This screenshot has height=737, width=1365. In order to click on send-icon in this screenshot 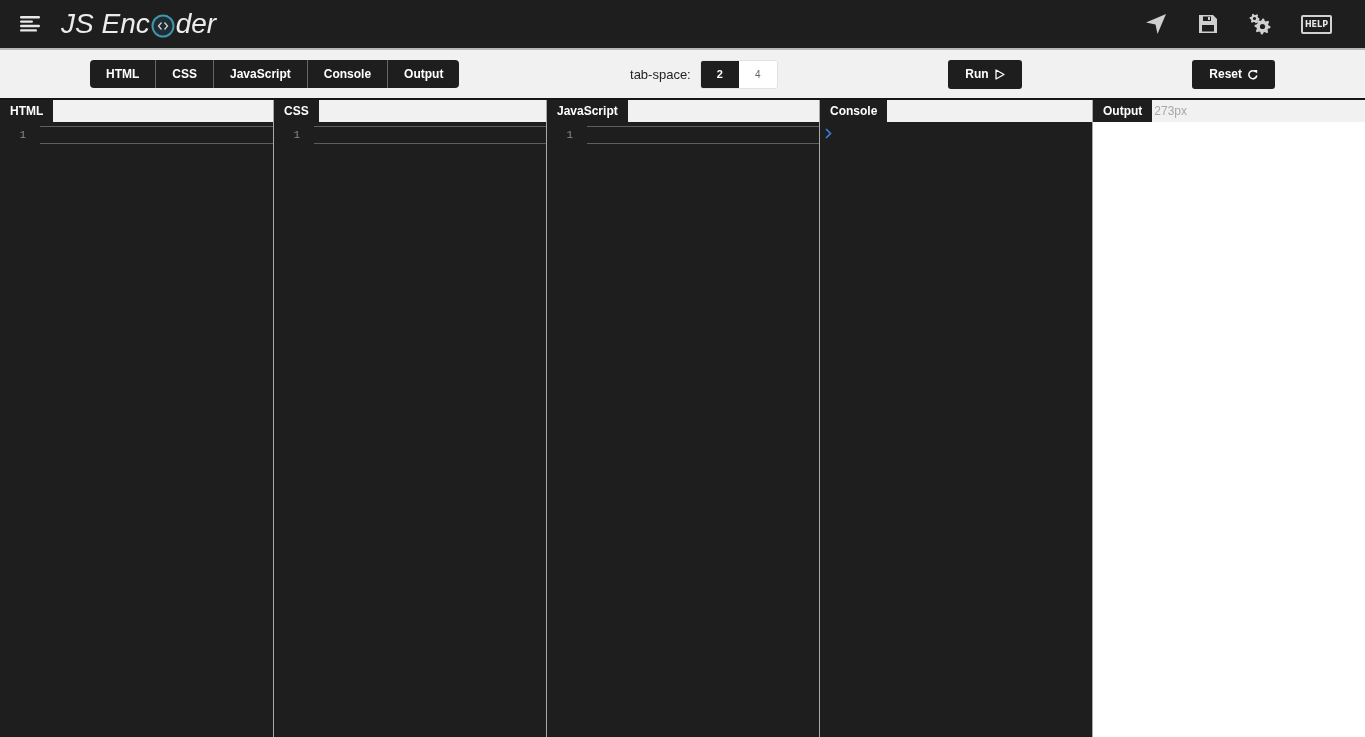, I will do `click(1155, 24)`.